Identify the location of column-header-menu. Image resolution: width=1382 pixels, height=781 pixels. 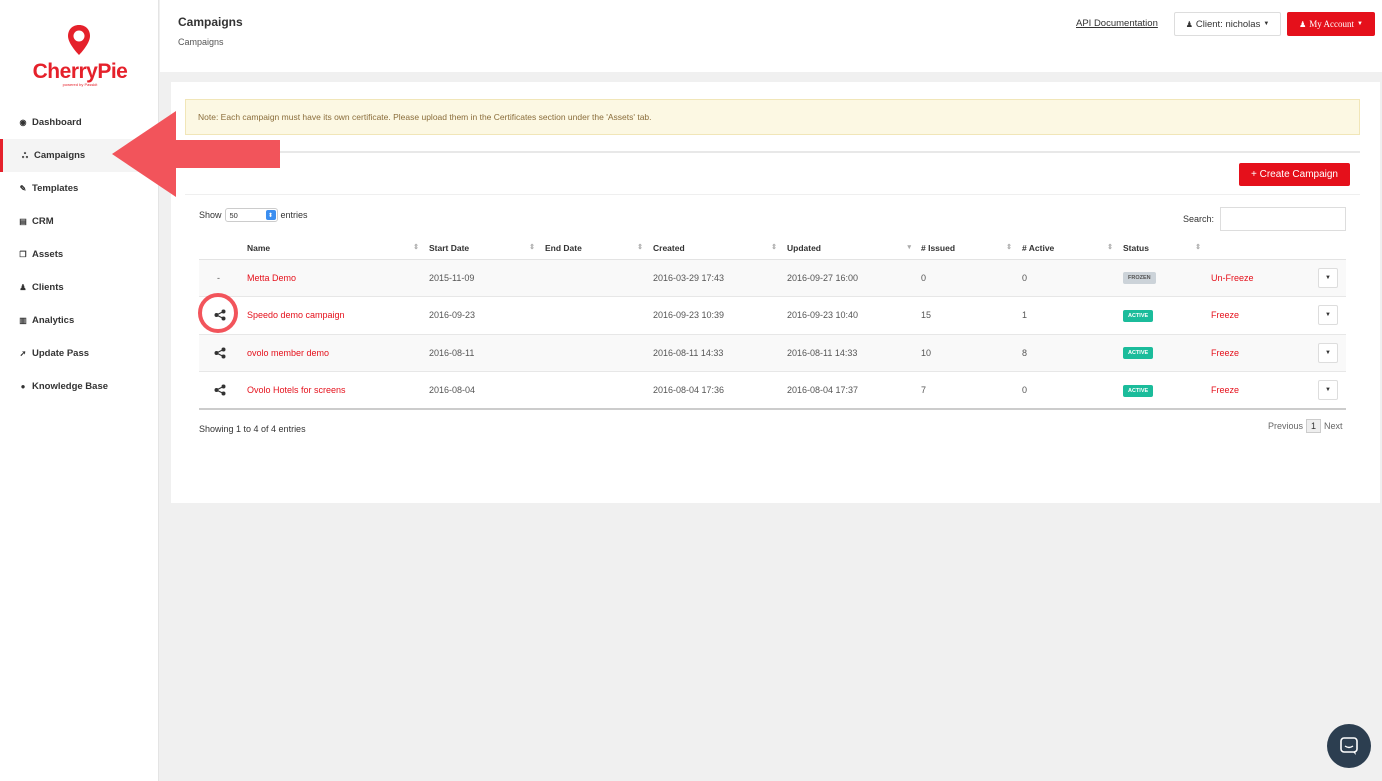
(1319, 248).